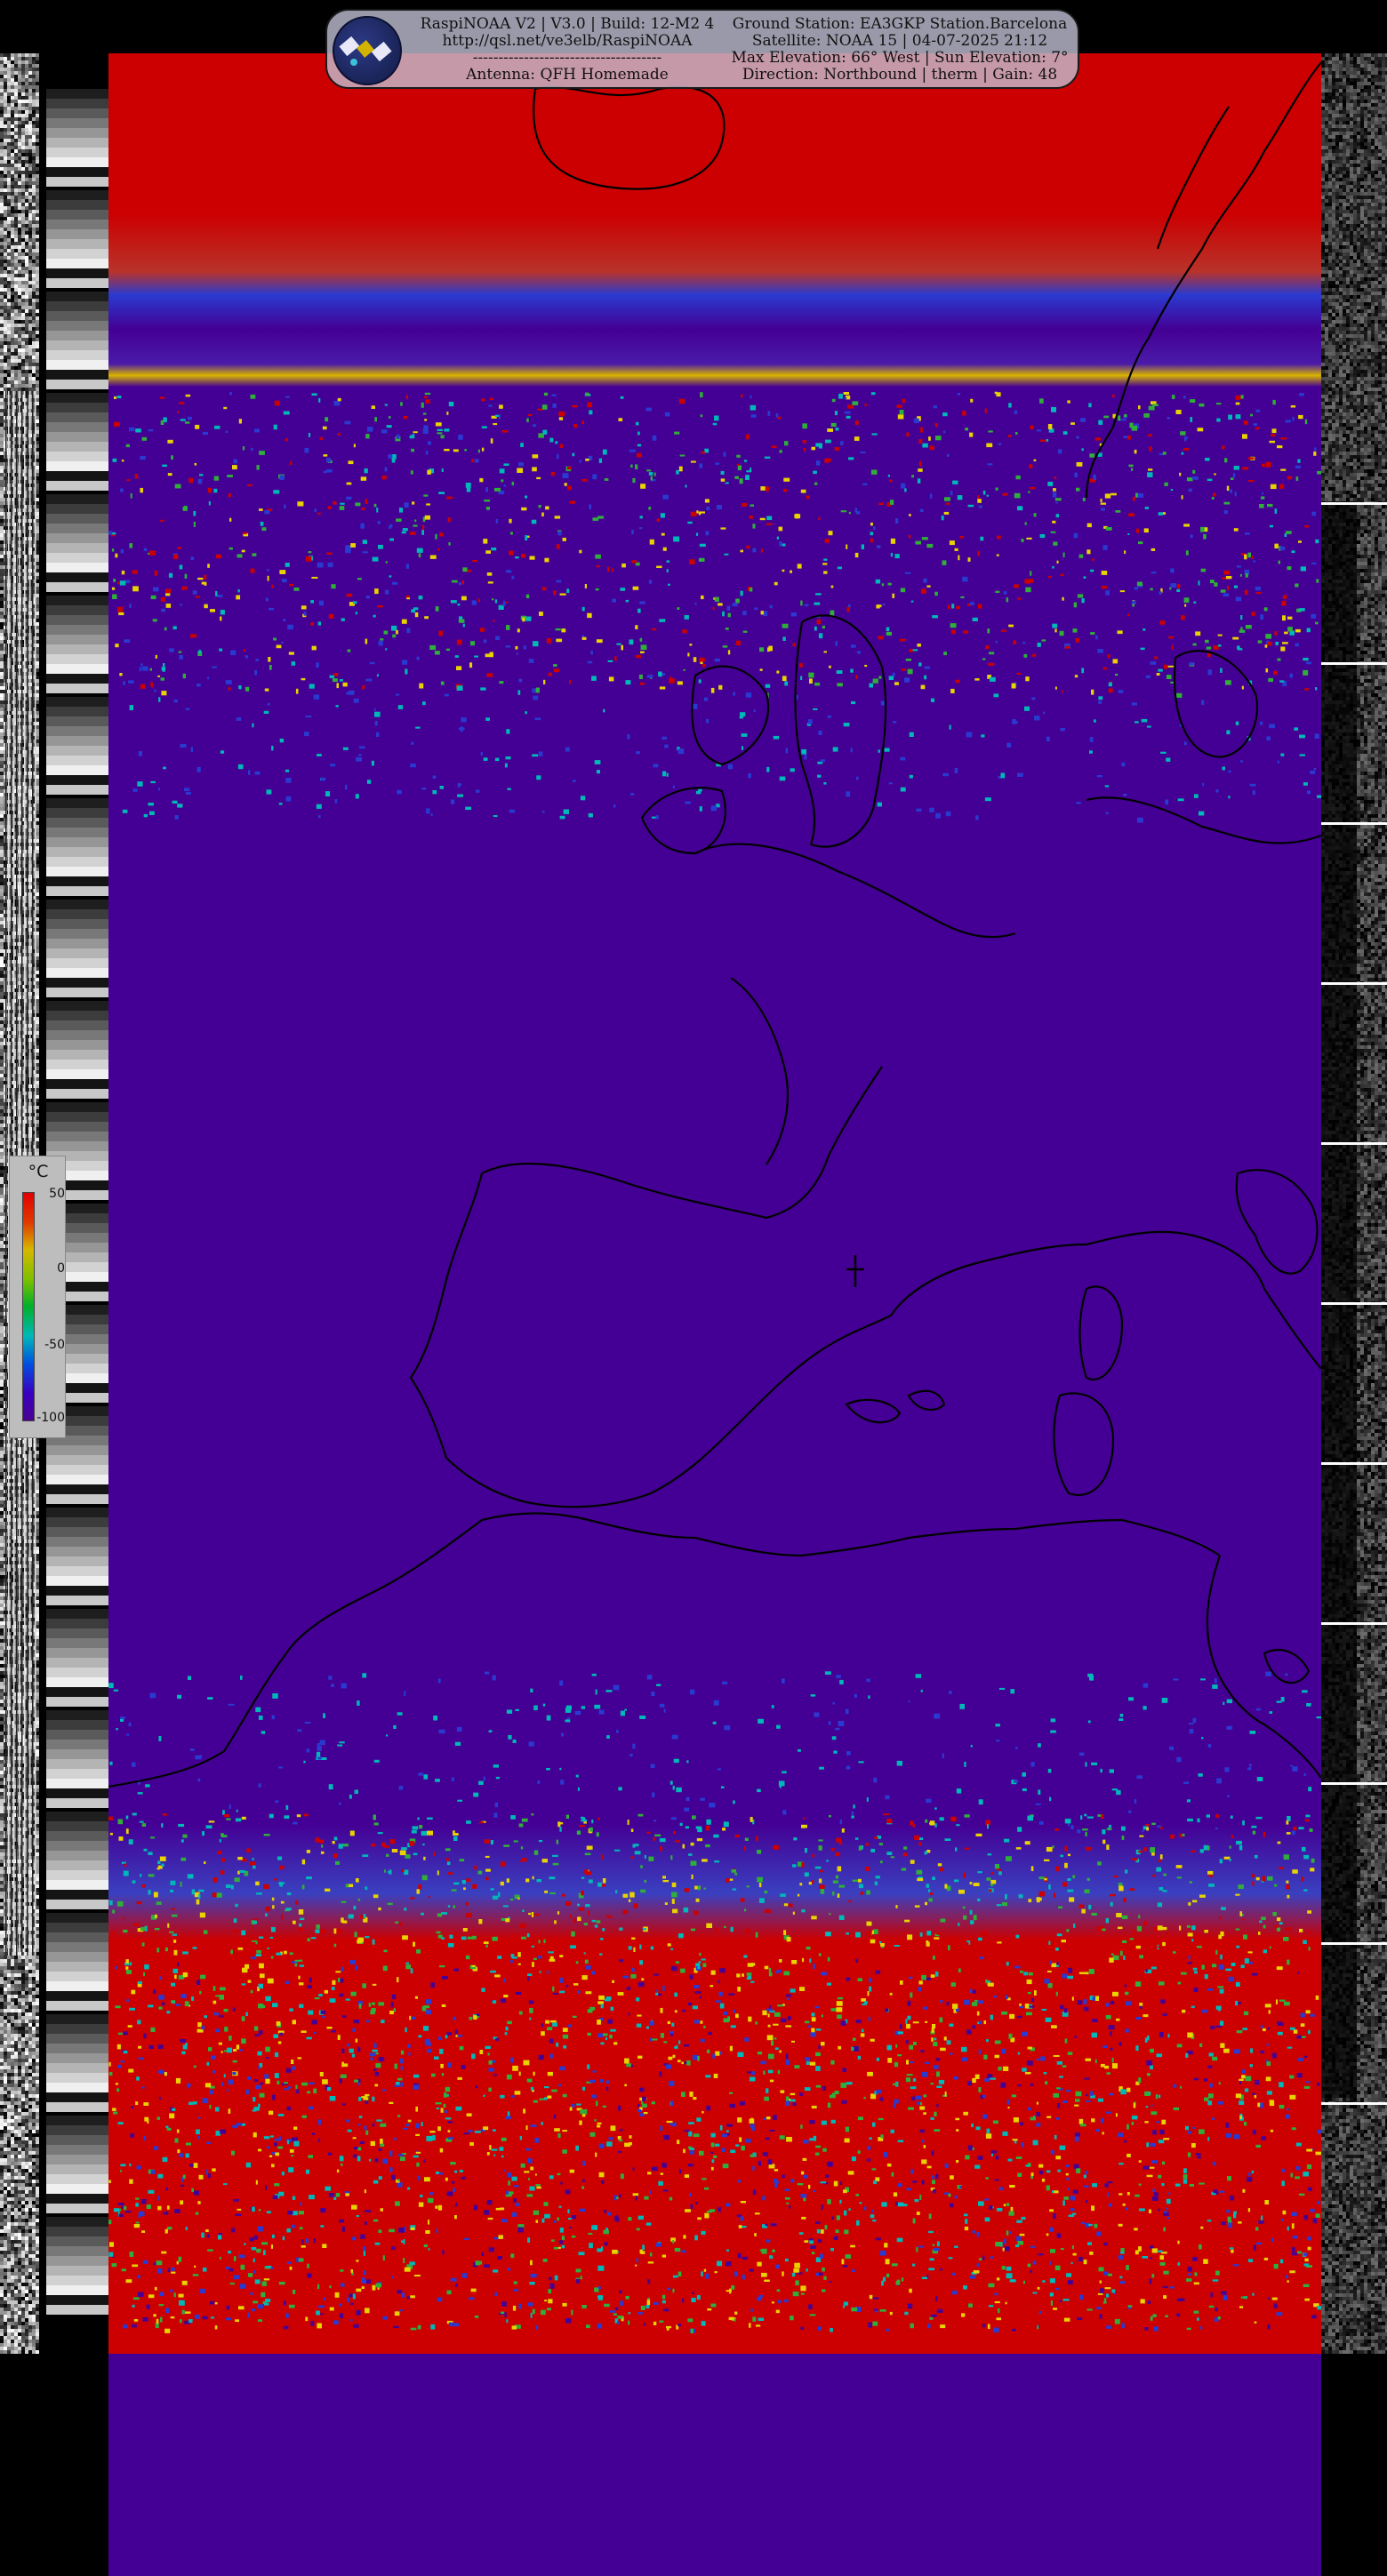 Image resolution: width=1387 pixels, height=2576 pixels. What do you see at coordinates (37, 1297) in the screenshot?
I see `temperature-legend: °C 50 0 -50 -100` at bounding box center [37, 1297].